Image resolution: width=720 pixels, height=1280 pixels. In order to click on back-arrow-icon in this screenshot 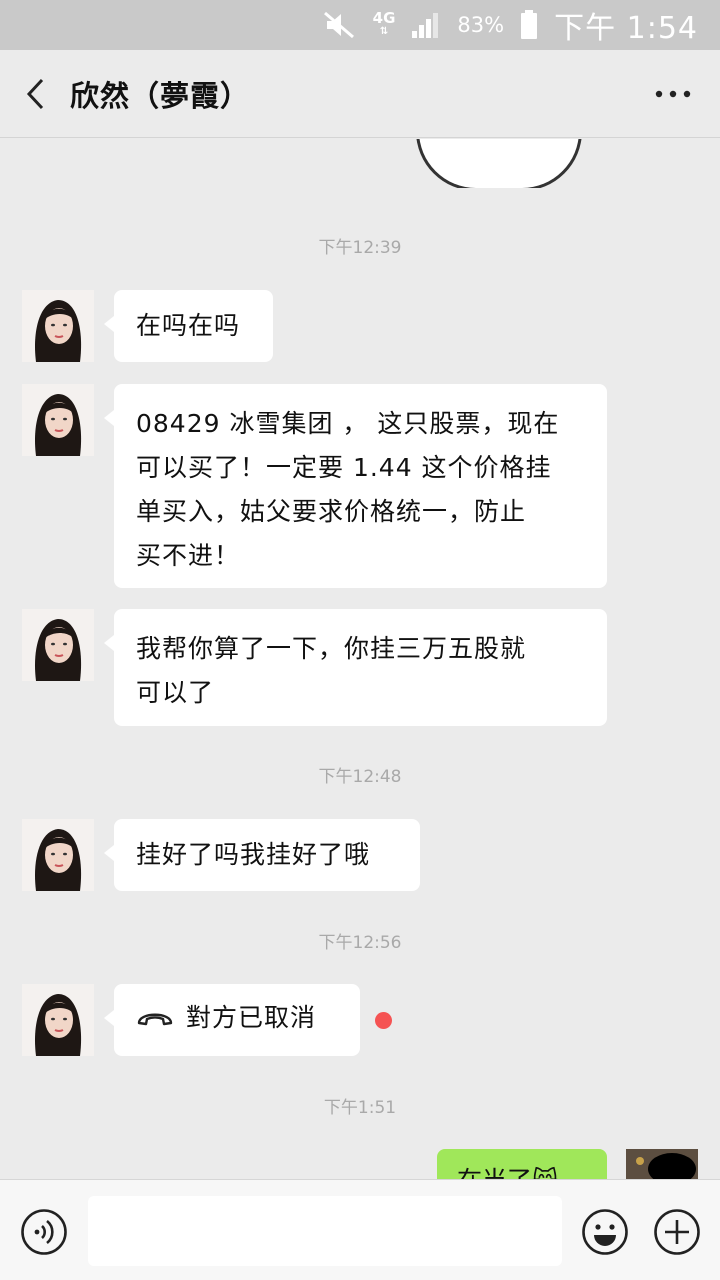, I will do `click(35, 93)`.